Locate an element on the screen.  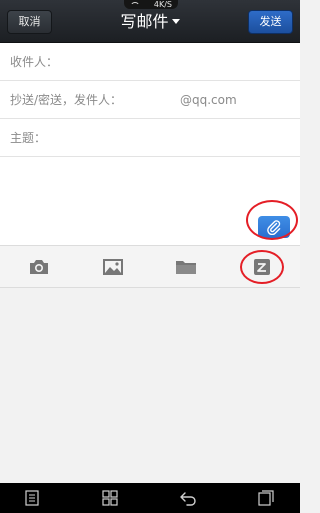
back-icon is located at coordinates (188, 499).